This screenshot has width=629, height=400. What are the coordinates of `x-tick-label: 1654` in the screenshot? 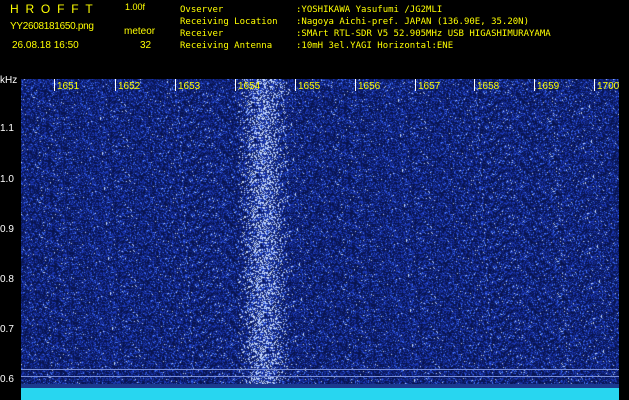 It's located at (249, 86).